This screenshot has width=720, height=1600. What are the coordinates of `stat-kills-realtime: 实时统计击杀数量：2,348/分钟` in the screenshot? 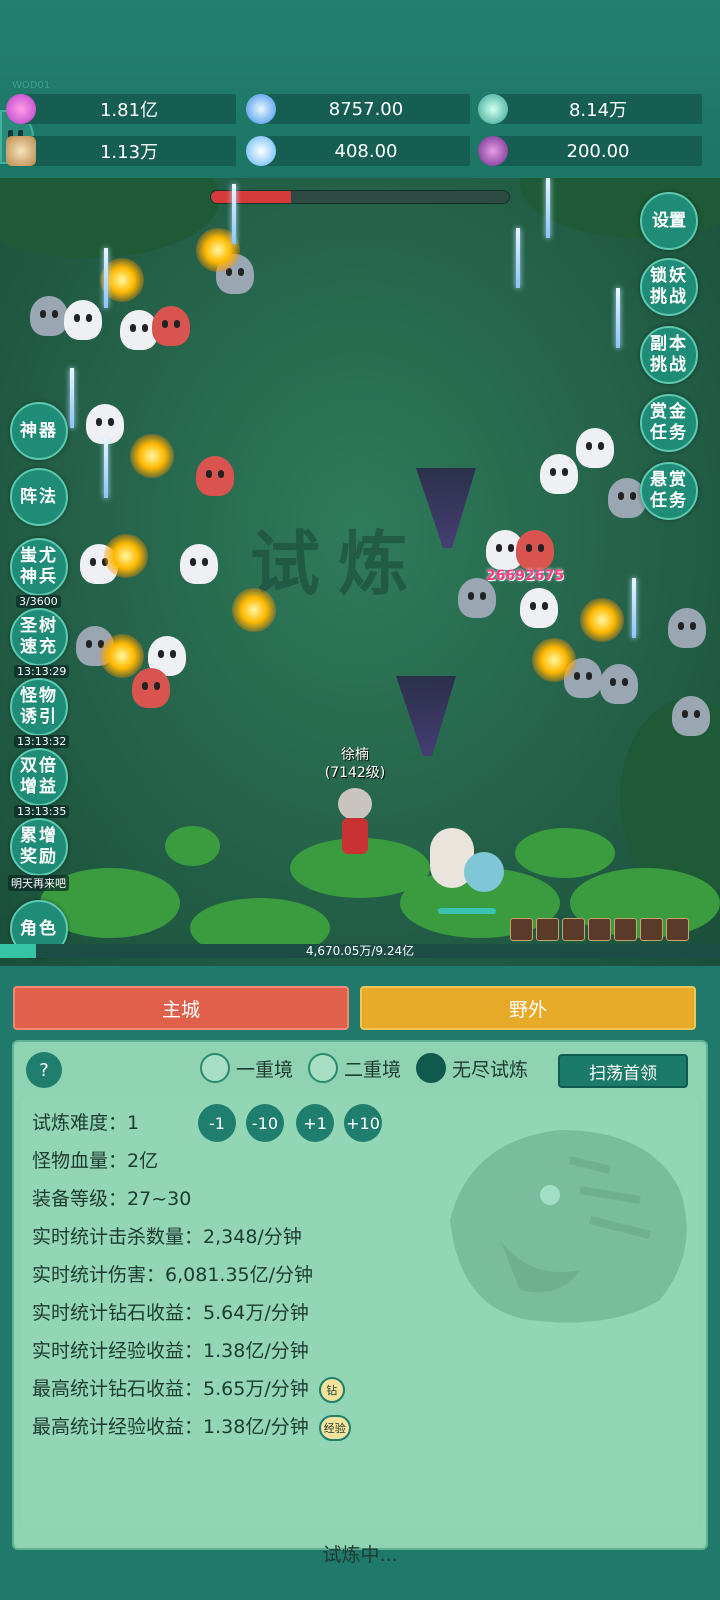 It's located at (167, 1235).